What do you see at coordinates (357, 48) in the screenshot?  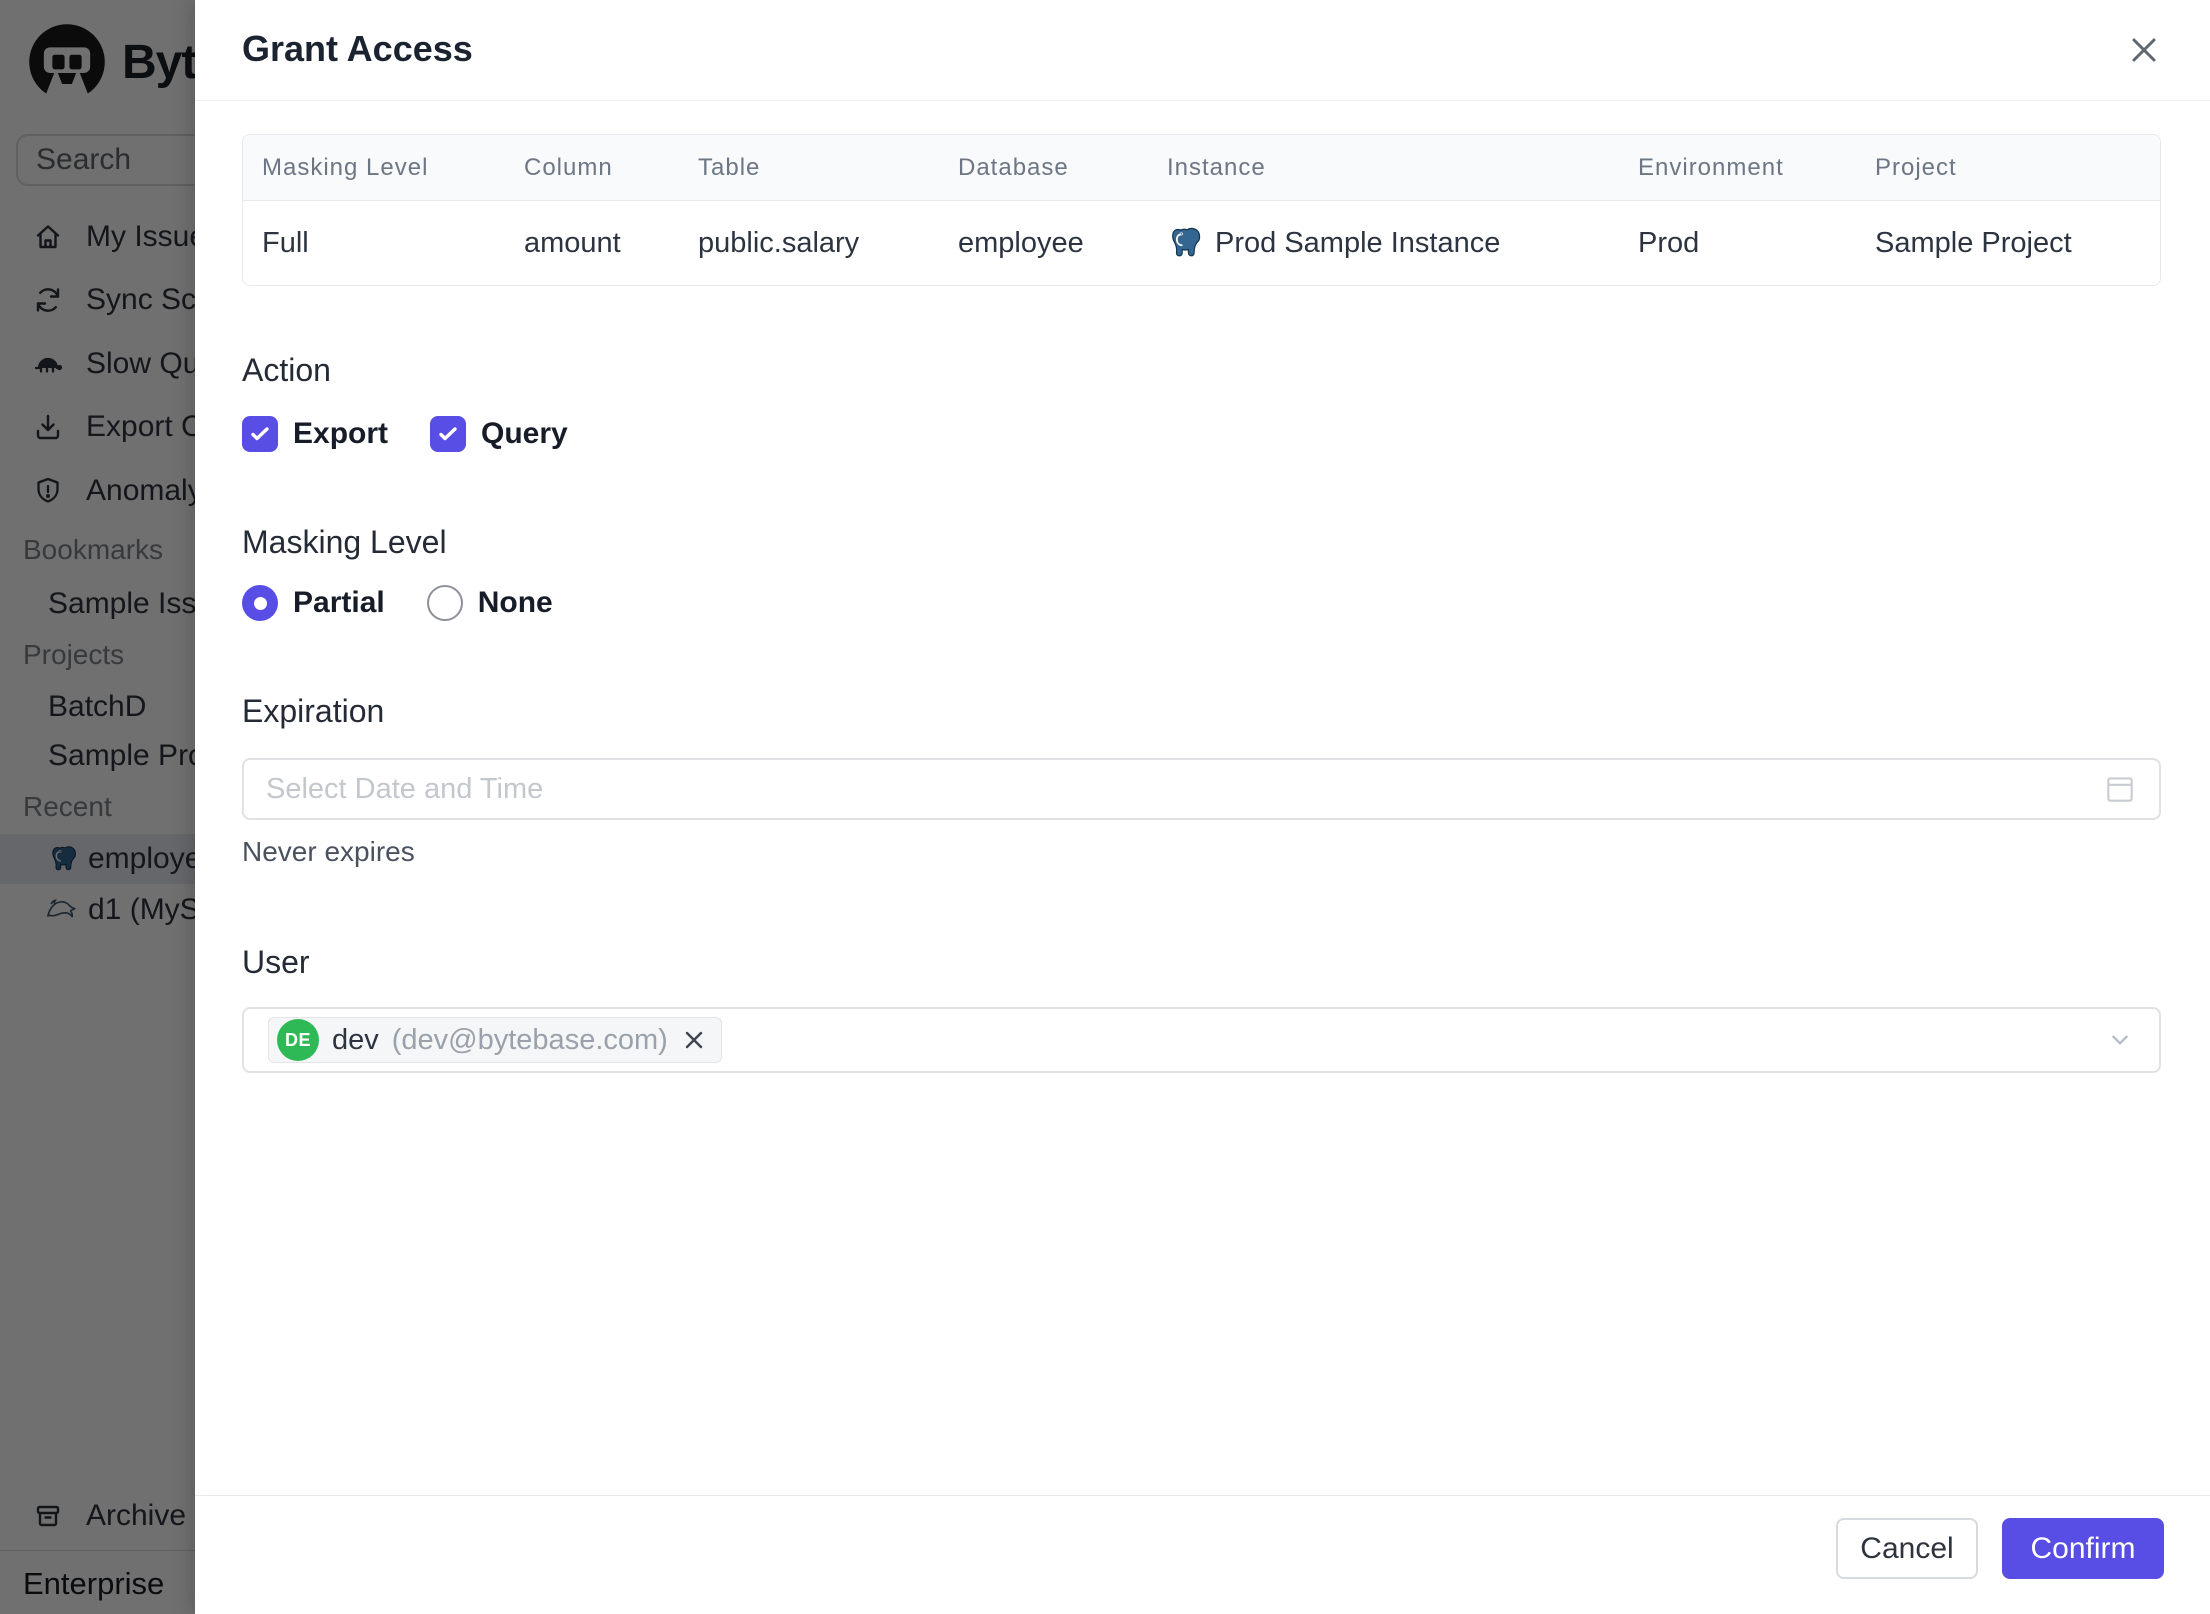 I see `modal-title: Grant Access` at bounding box center [357, 48].